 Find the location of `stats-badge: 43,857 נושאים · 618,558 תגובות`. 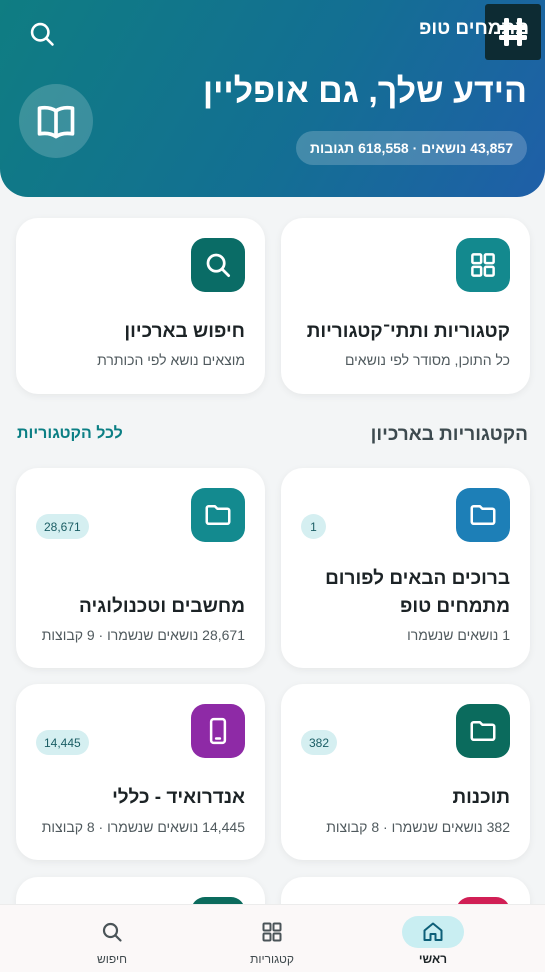

stats-badge: 43,857 נושאים · 618,558 תגובות is located at coordinates (411, 148).